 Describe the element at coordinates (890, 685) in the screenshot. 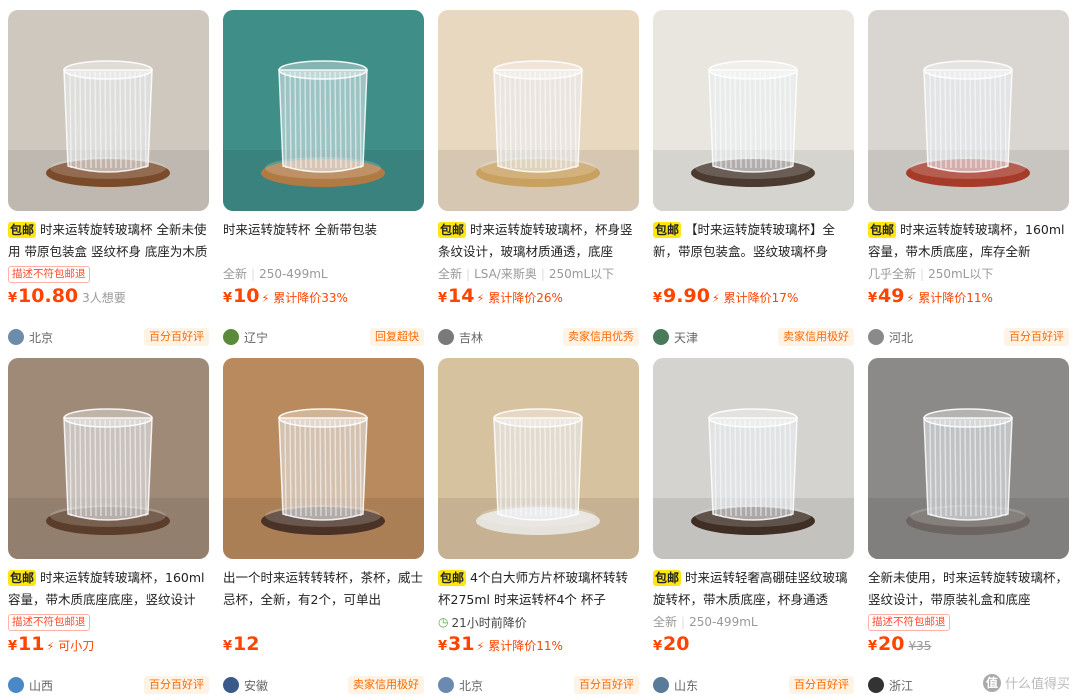

I see `seller-location: 浙江` at that location.